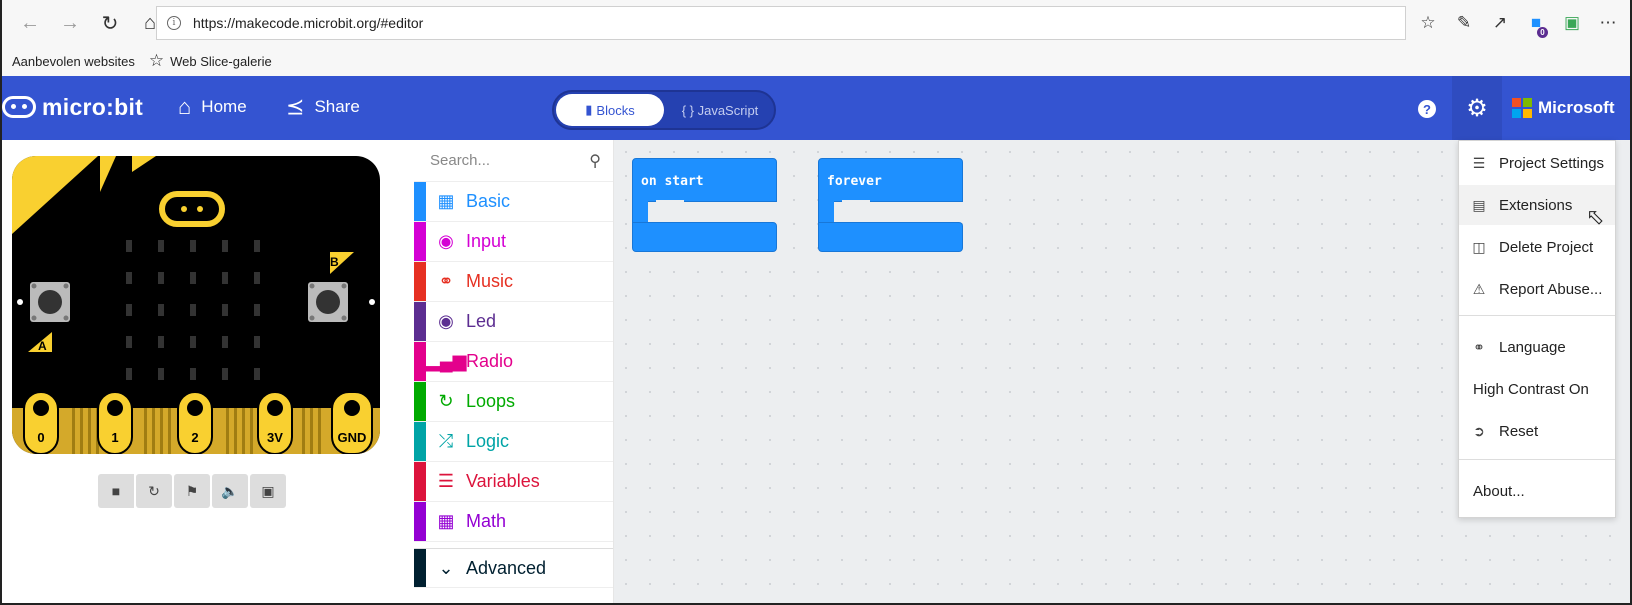 Image resolution: width=1632 pixels, height=605 pixels. What do you see at coordinates (72, 107) in the screenshot?
I see `microbit-logo: micro:bit` at bounding box center [72, 107].